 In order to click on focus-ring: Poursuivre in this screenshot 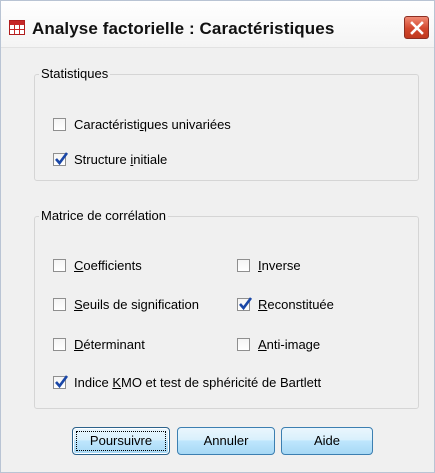, I will do `click(121, 441)`.